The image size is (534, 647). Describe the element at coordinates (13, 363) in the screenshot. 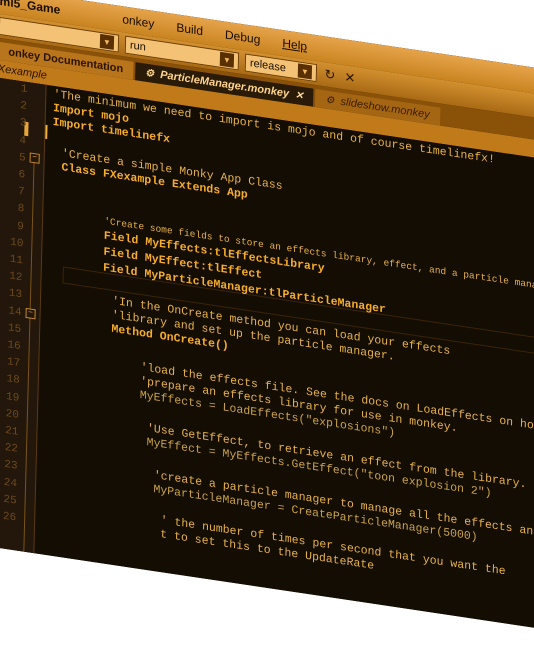

I see `line-number: 17` at that location.